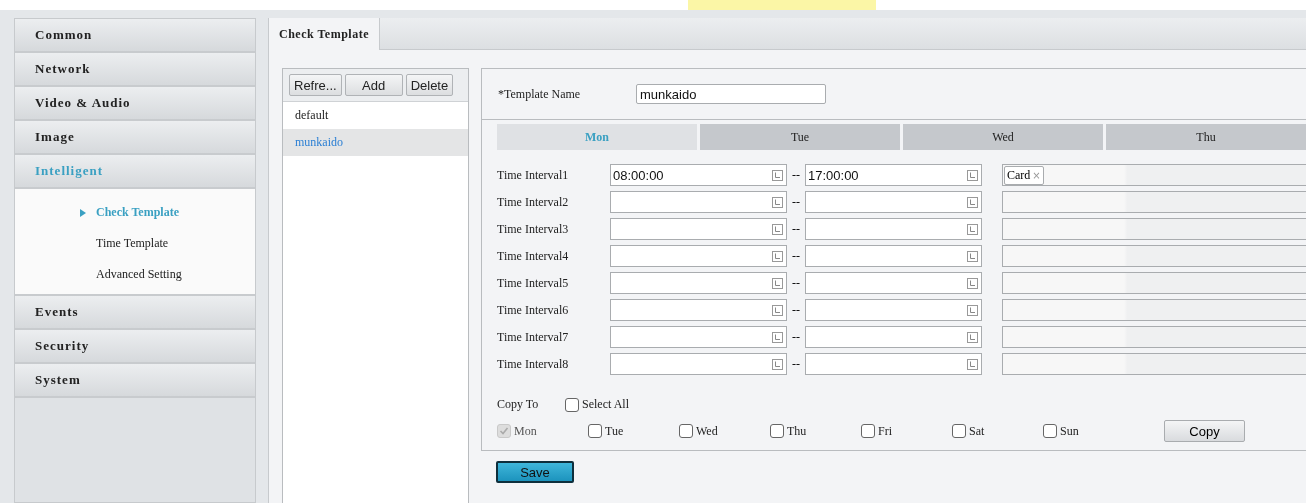  Describe the element at coordinates (135, 313) in the screenshot. I see `menu-item: Events` at that location.